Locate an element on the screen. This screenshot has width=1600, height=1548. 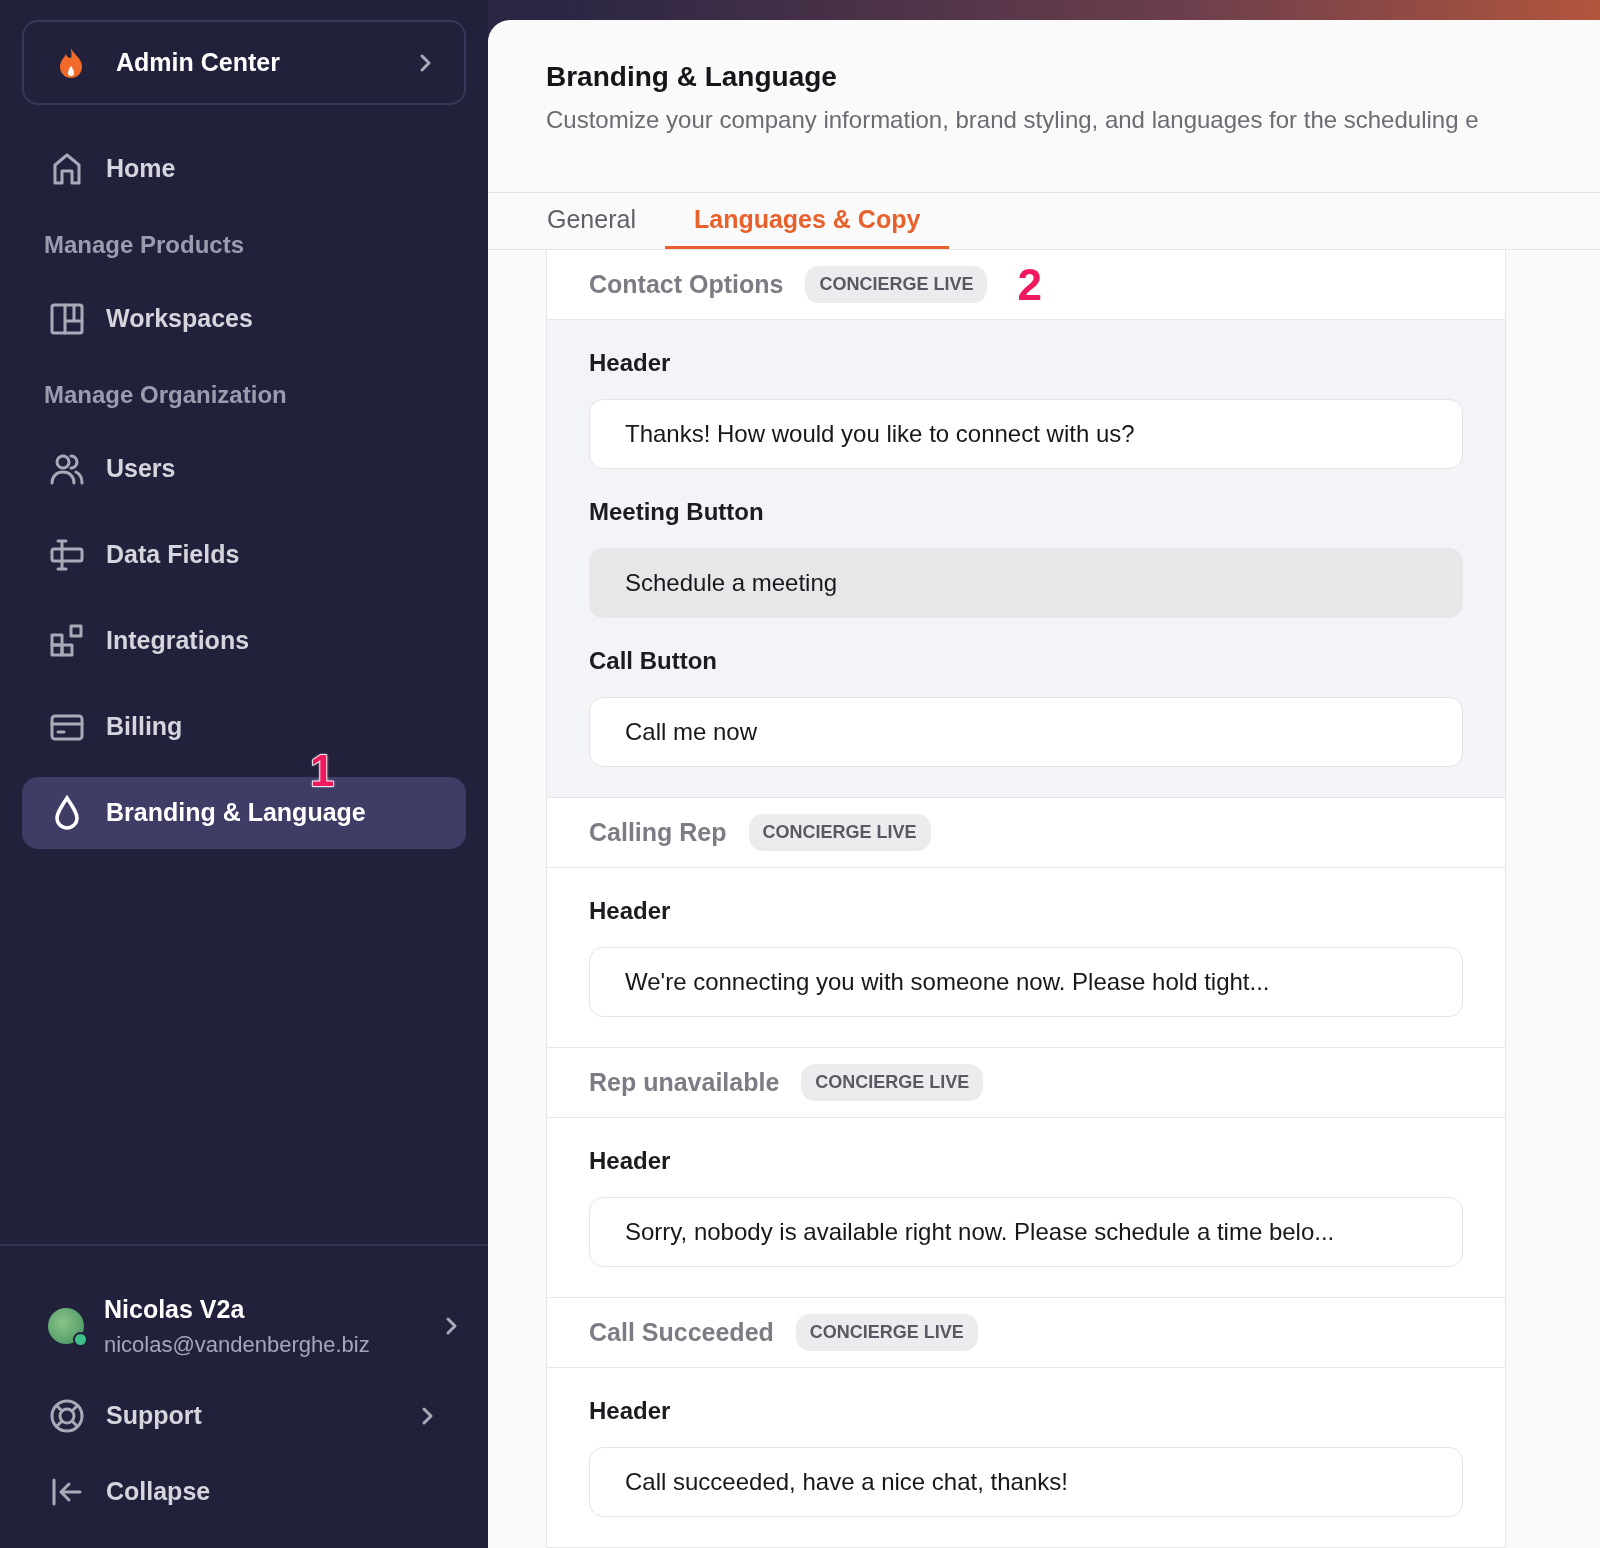
section-title: Call Succeeded is located at coordinates (681, 1332).